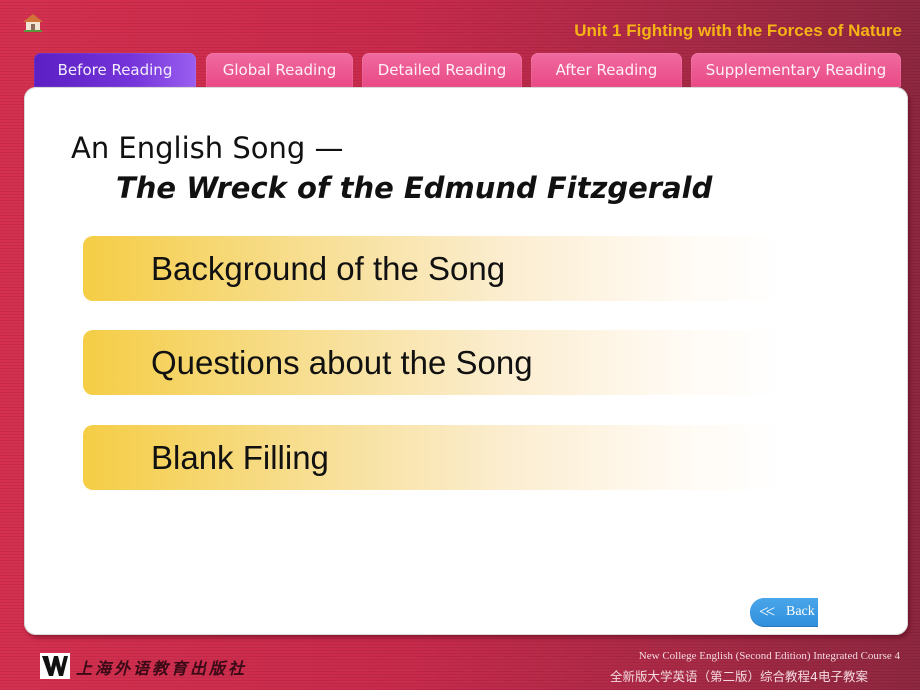  What do you see at coordinates (414, 188) in the screenshot?
I see `song-title: The Wreck of the Edmund Fitzgerald` at bounding box center [414, 188].